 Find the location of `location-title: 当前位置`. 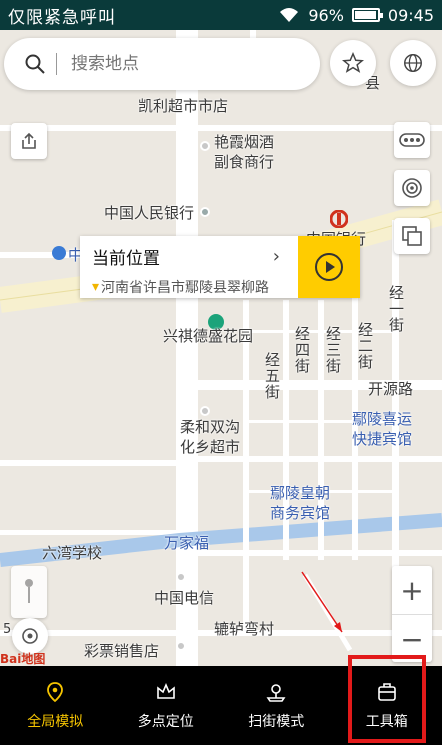

location-title: 当前位置 is located at coordinates (126, 259).